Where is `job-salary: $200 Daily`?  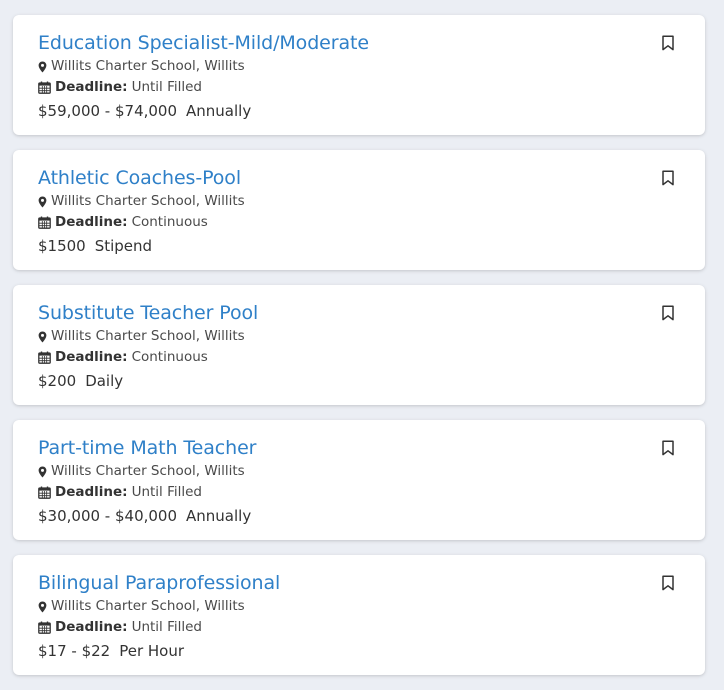
job-salary: $200 Daily is located at coordinates (359, 381).